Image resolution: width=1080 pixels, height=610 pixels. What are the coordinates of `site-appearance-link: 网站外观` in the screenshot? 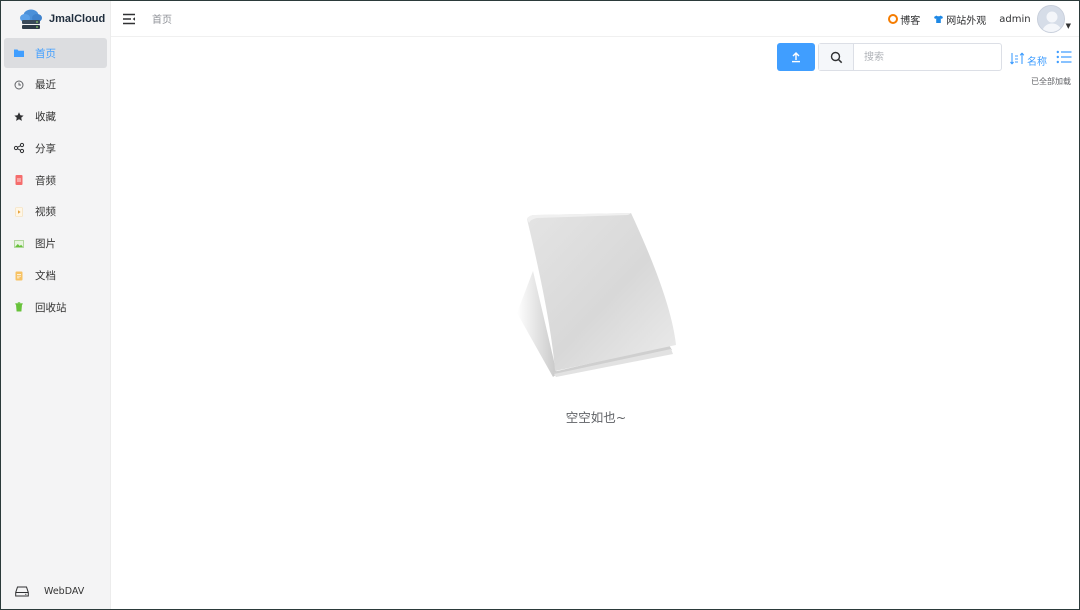 It's located at (959, 19).